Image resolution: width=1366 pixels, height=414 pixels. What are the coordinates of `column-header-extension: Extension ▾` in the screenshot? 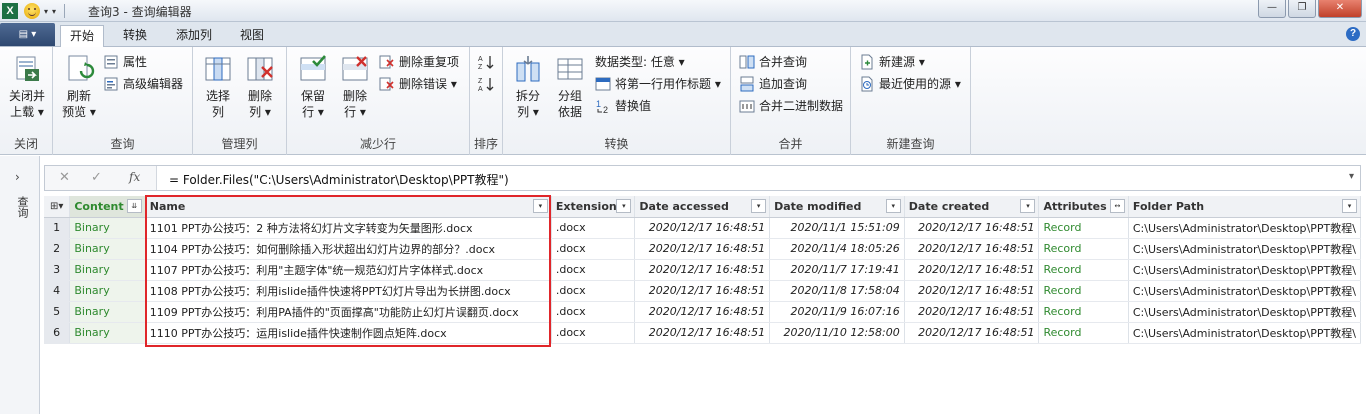 It's located at (593, 207).